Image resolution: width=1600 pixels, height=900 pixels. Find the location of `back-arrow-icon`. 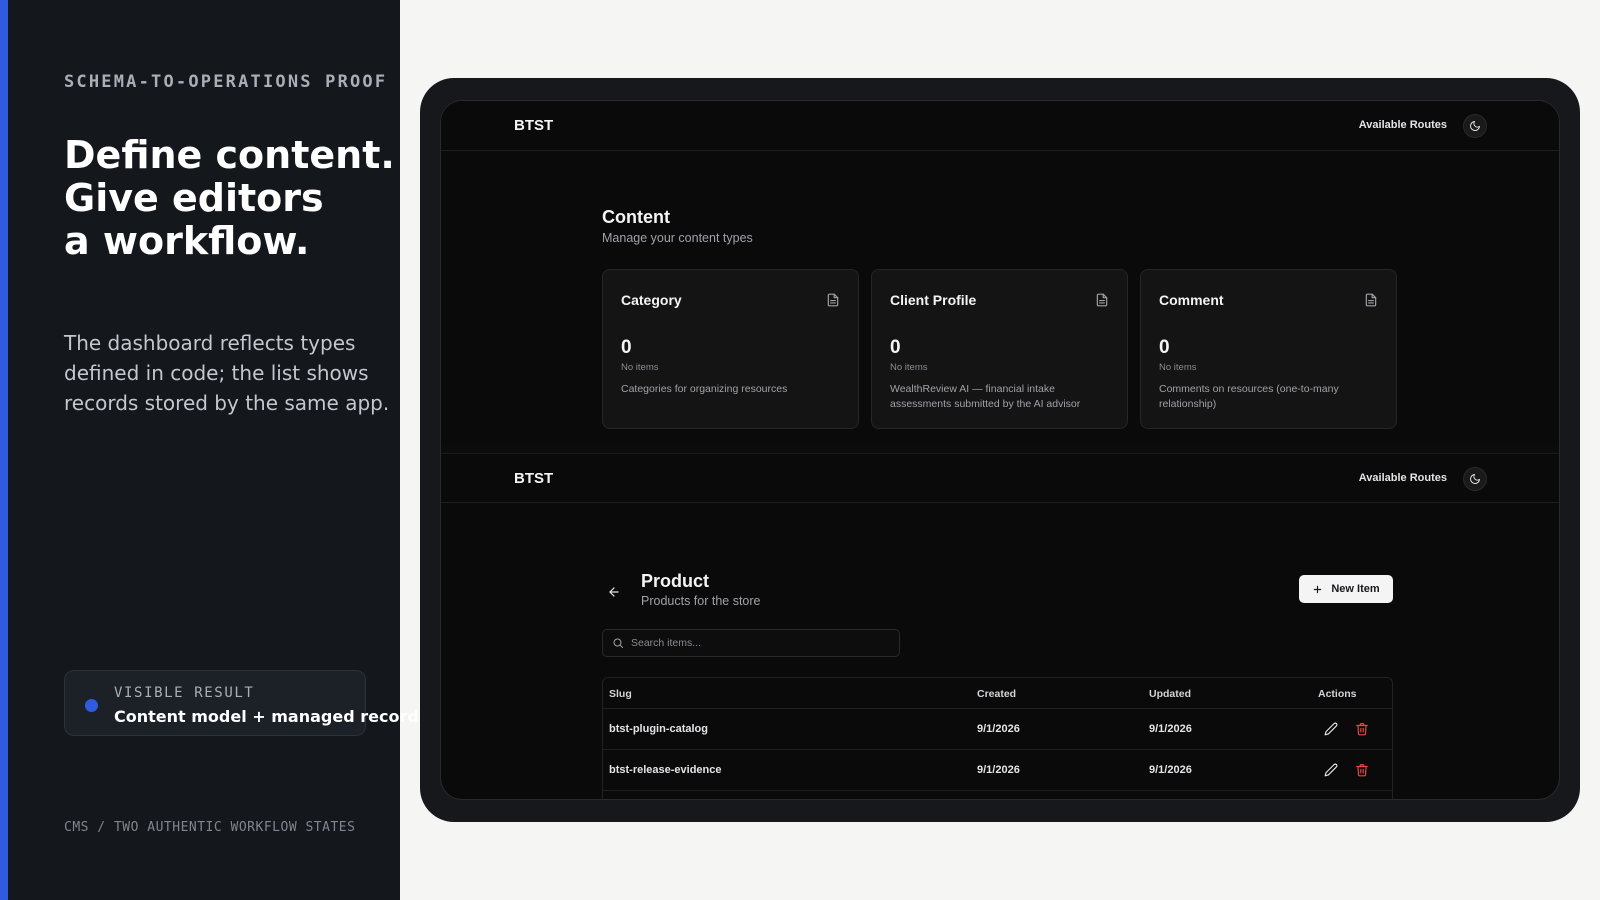

back-arrow-icon is located at coordinates (614, 592).